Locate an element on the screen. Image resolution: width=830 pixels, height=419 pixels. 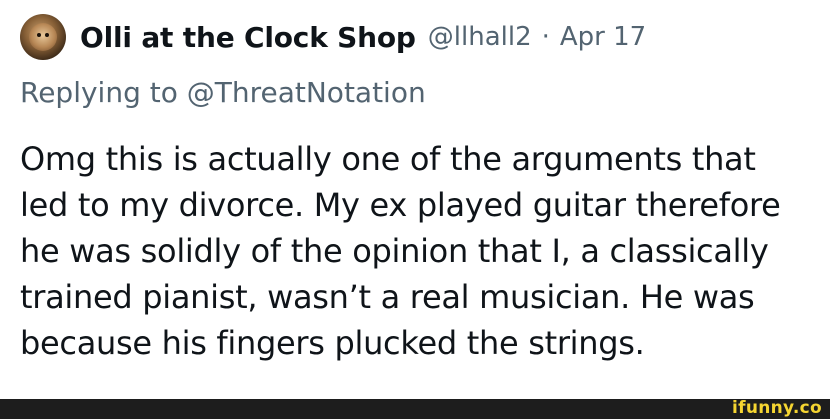
tweet-date: Apr 17 is located at coordinates (603, 37).